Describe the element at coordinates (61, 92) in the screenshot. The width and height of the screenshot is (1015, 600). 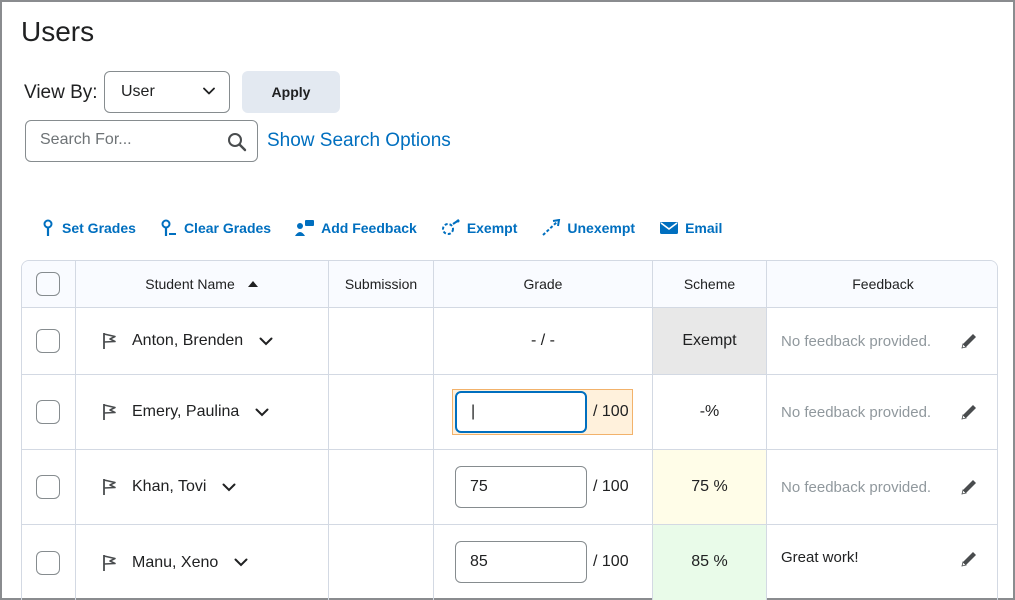
I see `view-by-label: View By:` at that location.